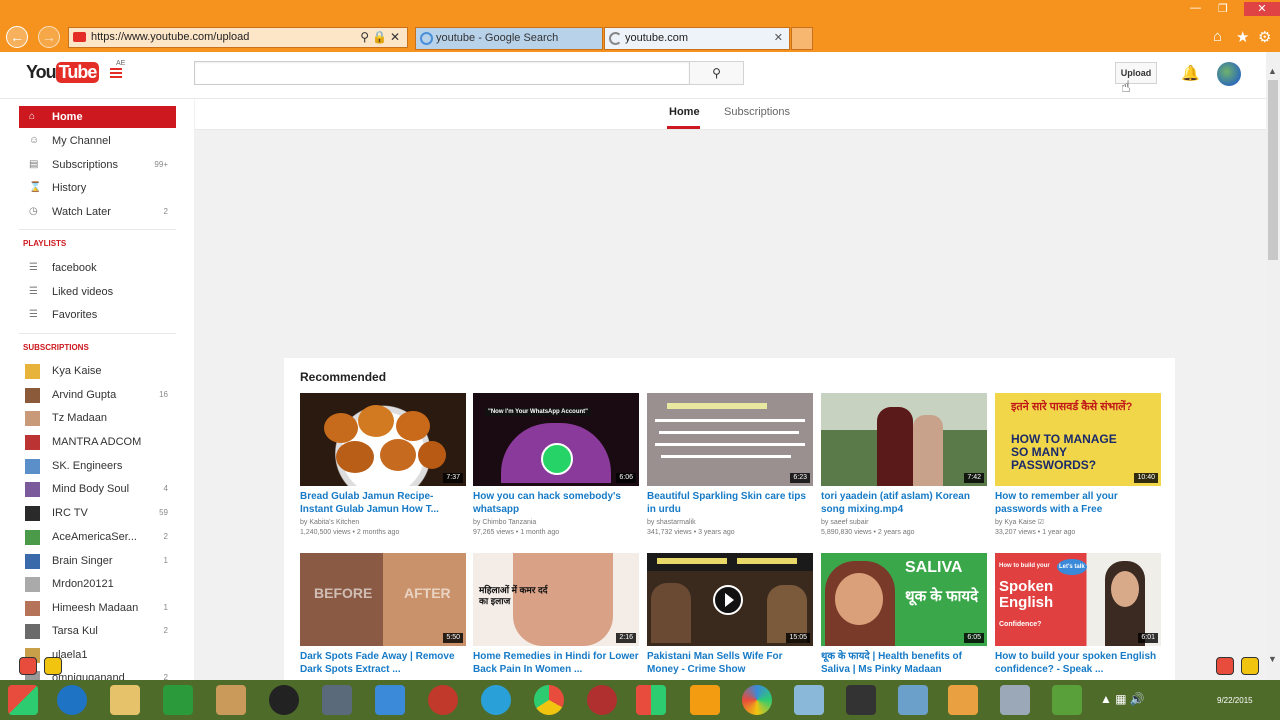  Describe the element at coordinates (72, 700) in the screenshot. I see `internet-explorer-icon` at that location.